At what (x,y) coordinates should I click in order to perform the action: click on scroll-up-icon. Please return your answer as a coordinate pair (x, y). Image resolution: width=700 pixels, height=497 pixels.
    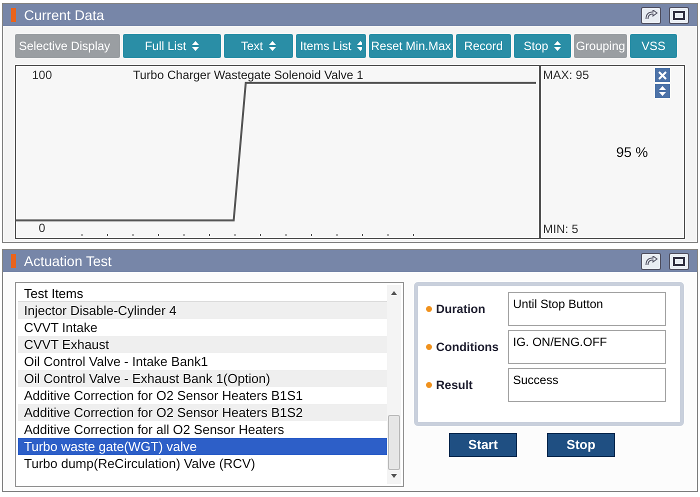
    Looking at the image, I should click on (394, 293).